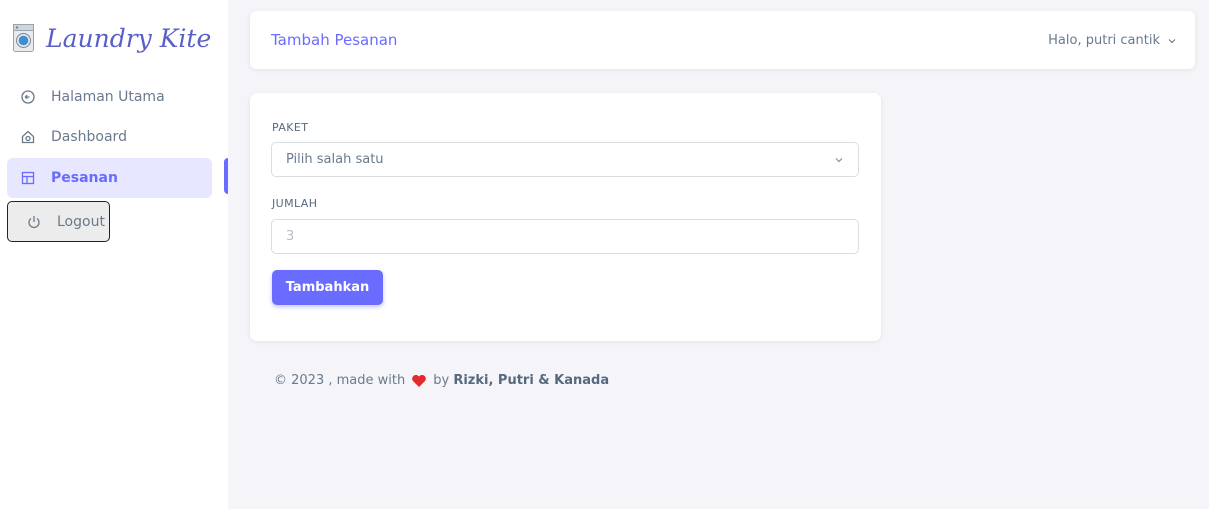 Image resolution: width=1209 pixels, height=509 pixels. I want to click on sidebar-item-logout: Logout, so click(58, 221).